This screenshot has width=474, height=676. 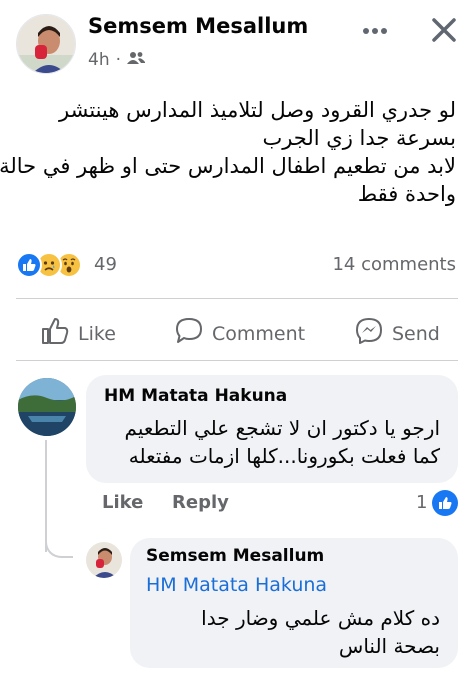 What do you see at coordinates (406, 194) in the screenshot?
I see `post-text-line: واحدة فقط` at bounding box center [406, 194].